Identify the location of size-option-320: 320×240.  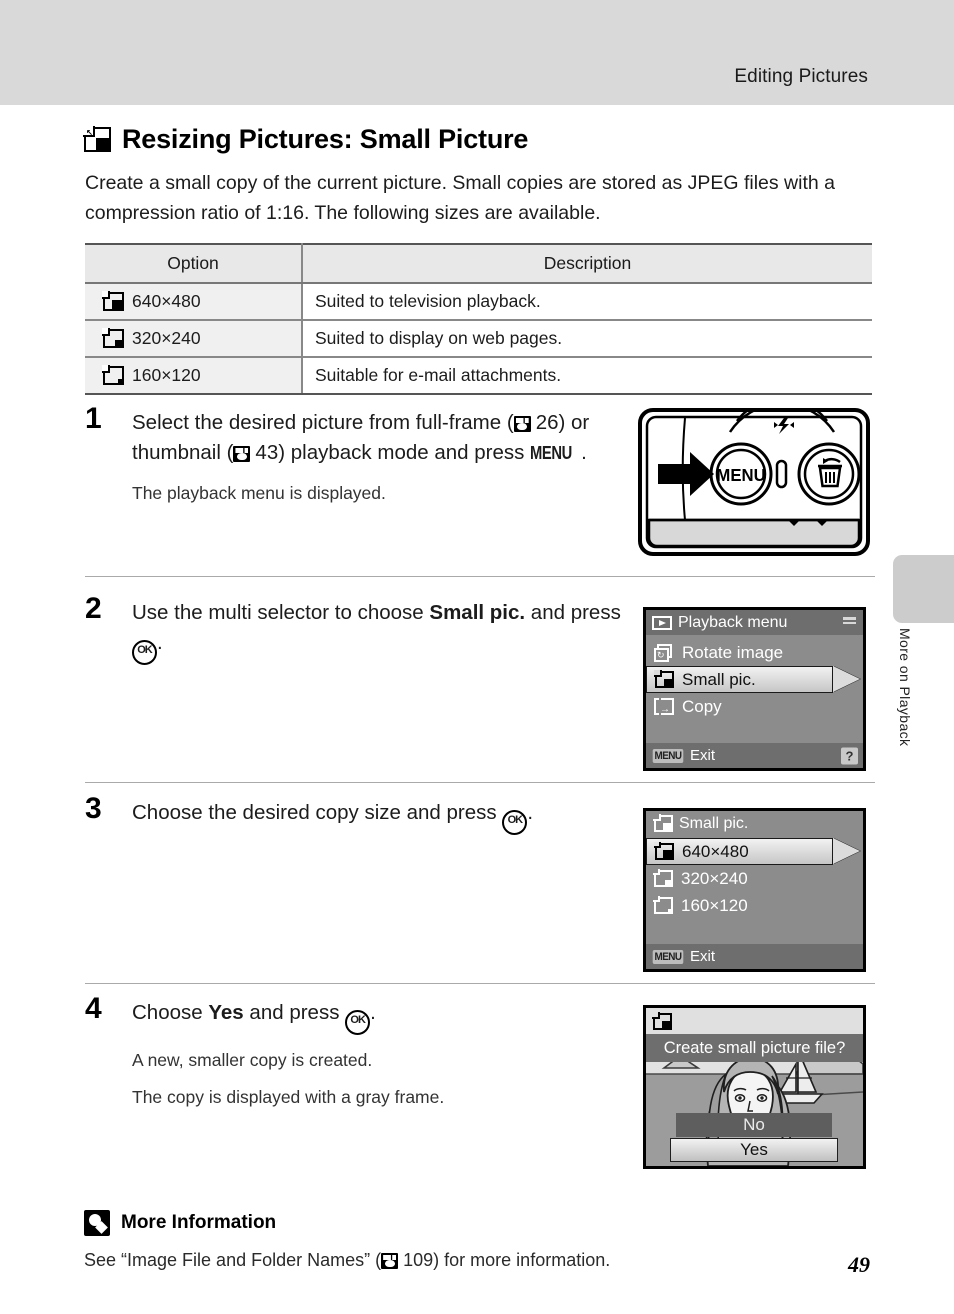
(754, 878).